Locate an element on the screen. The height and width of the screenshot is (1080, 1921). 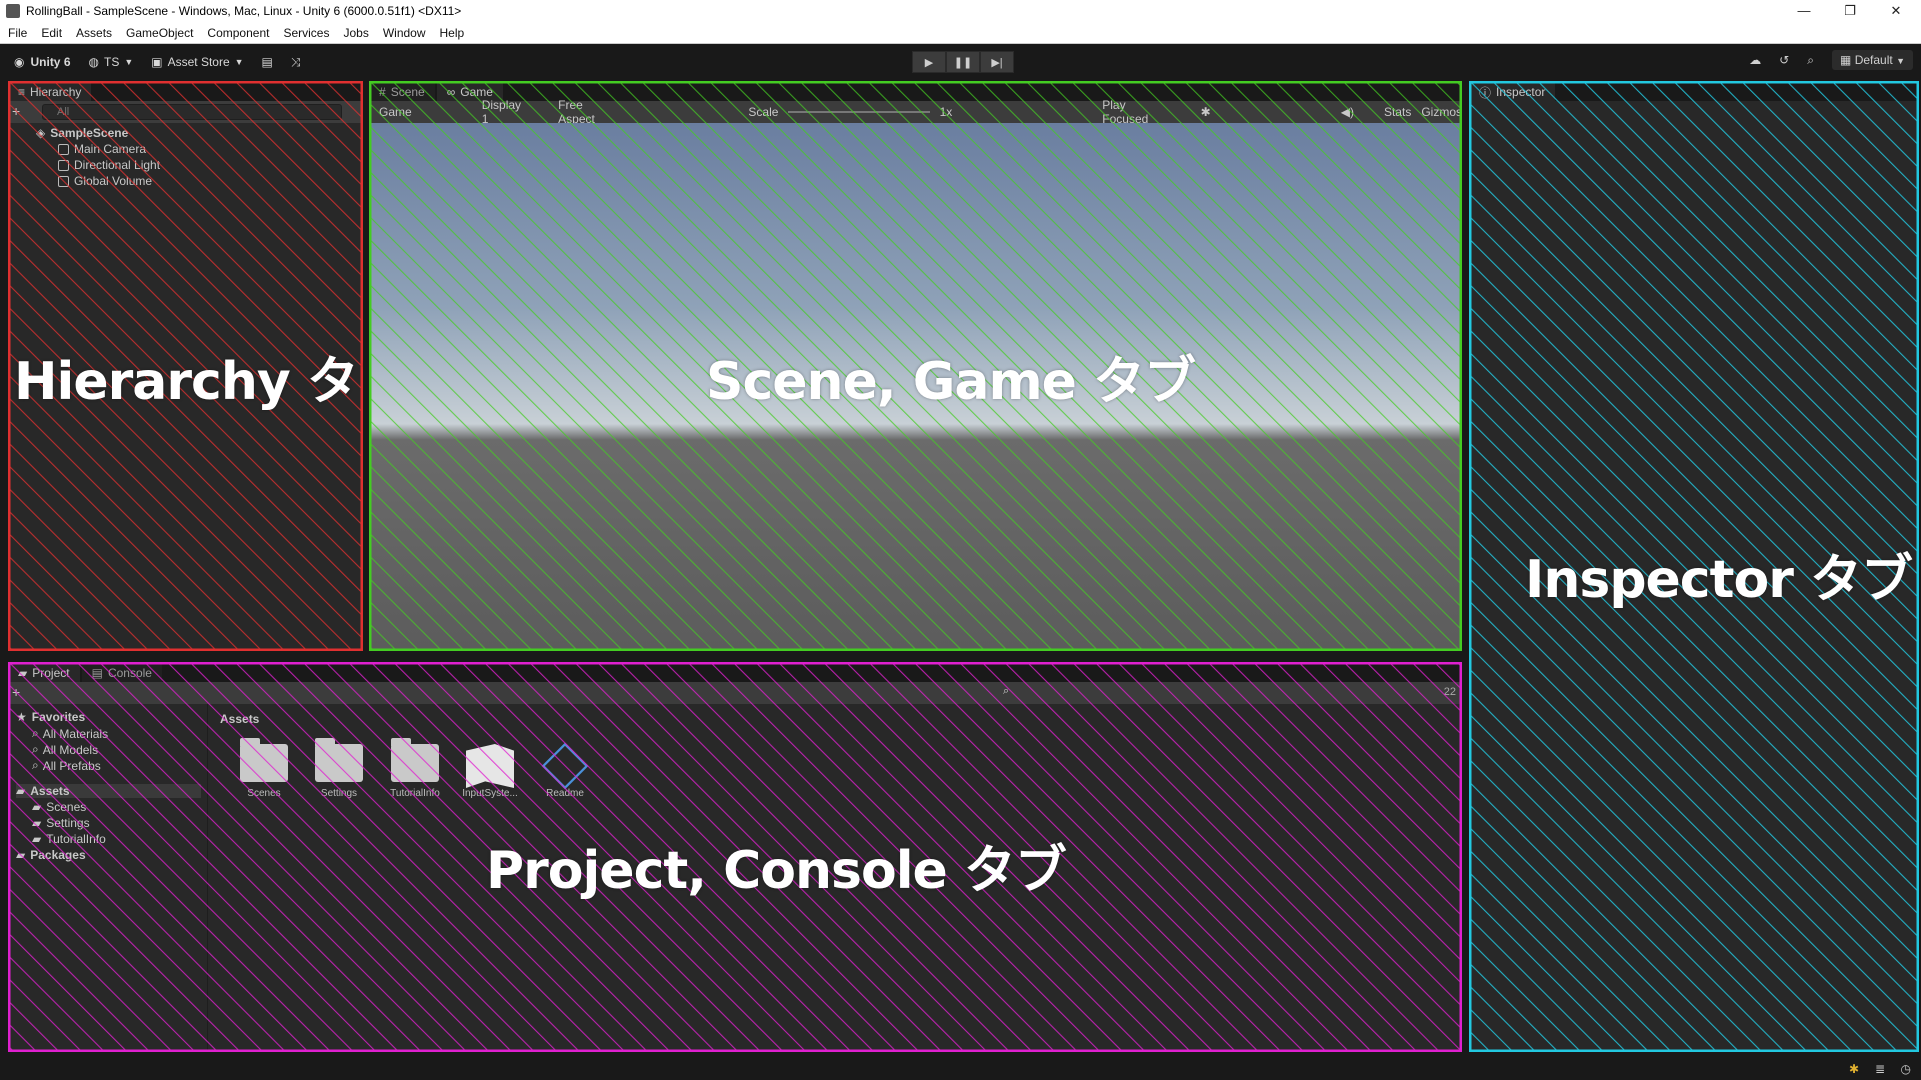
unity-logo-icon: ◉ is located at coordinates (19, 62).